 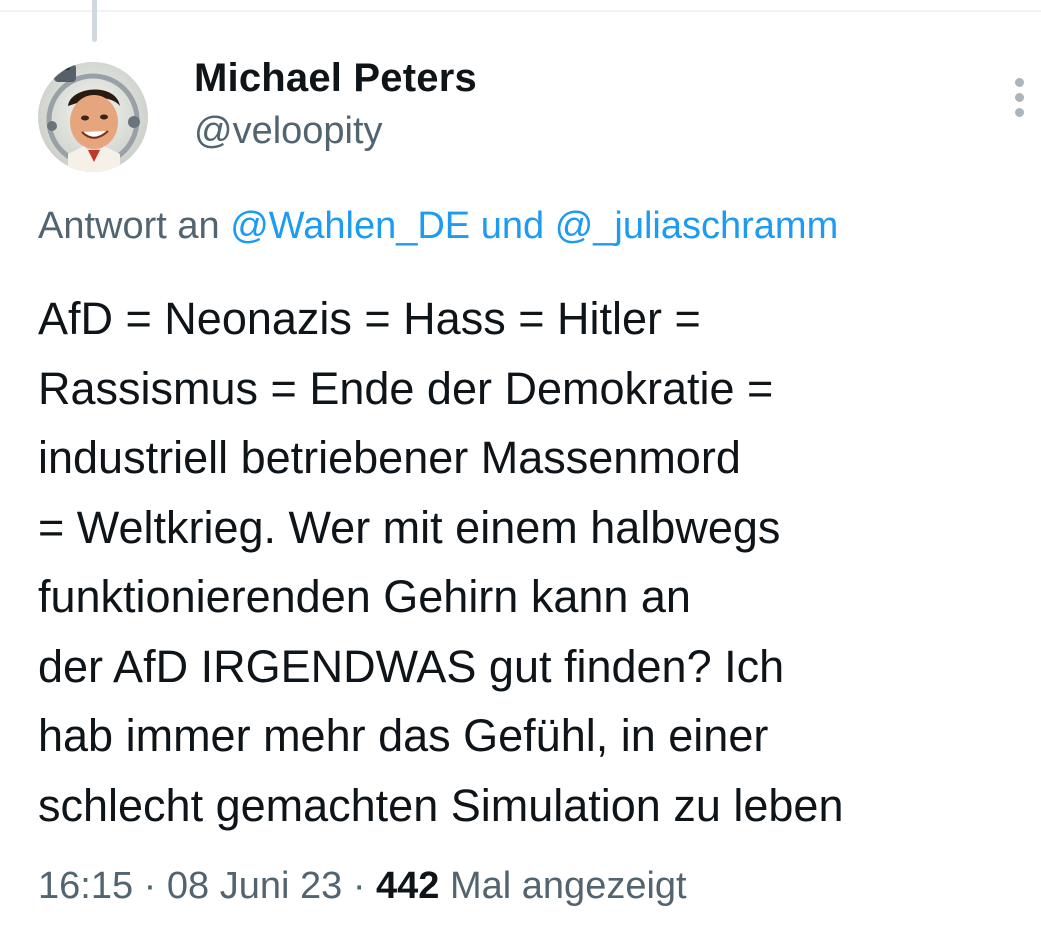 What do you see at coordinates (411, 666) in the screenshot?
I see `tweet-text-line: der AfD IRGENDWAS gut finden? Ich` at bounding box center [411, 666].